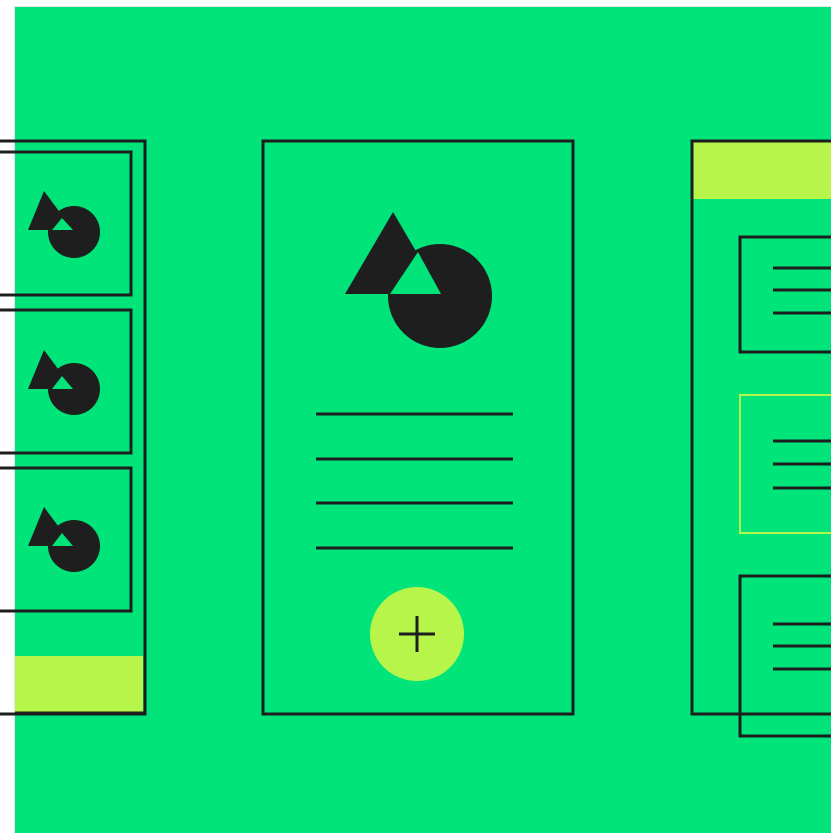 This screenshot has height=833, width=831. Describe the element at coordinates (761, 170) in the screenshot. I see `right-card-header` at that location.